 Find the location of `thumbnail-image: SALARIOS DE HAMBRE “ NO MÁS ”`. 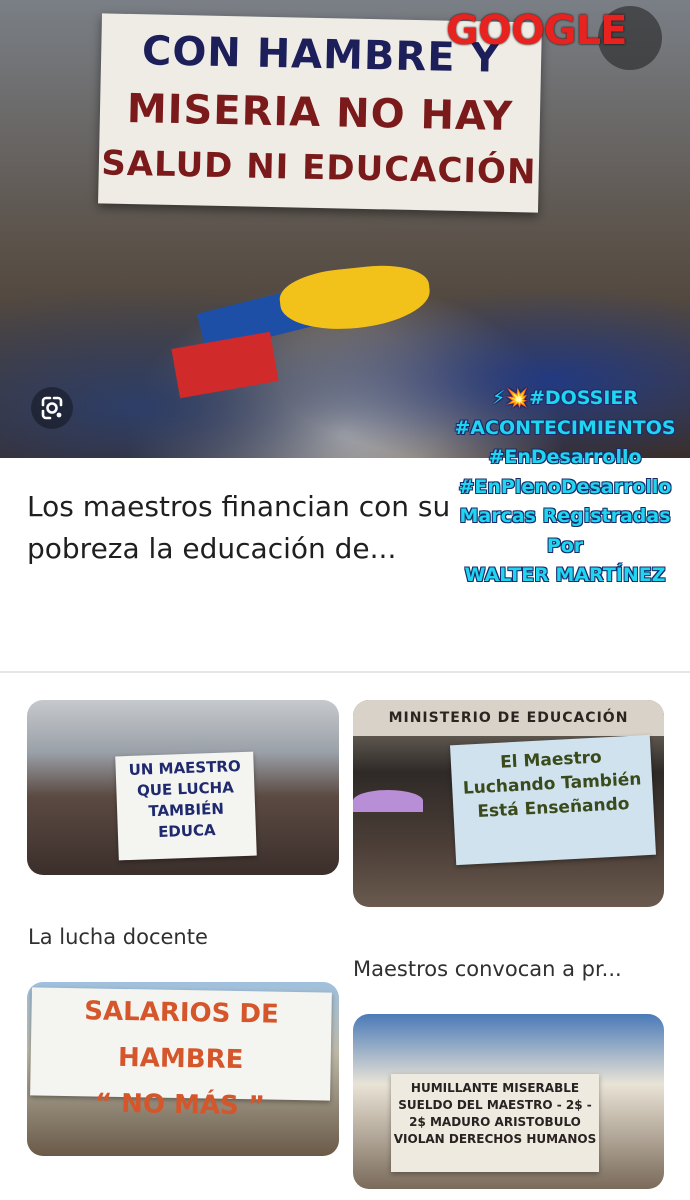

thumbnail-image: SALARIOS DE HAMBRE “ NO MÁS ” is located at coordinates (183, 1069).